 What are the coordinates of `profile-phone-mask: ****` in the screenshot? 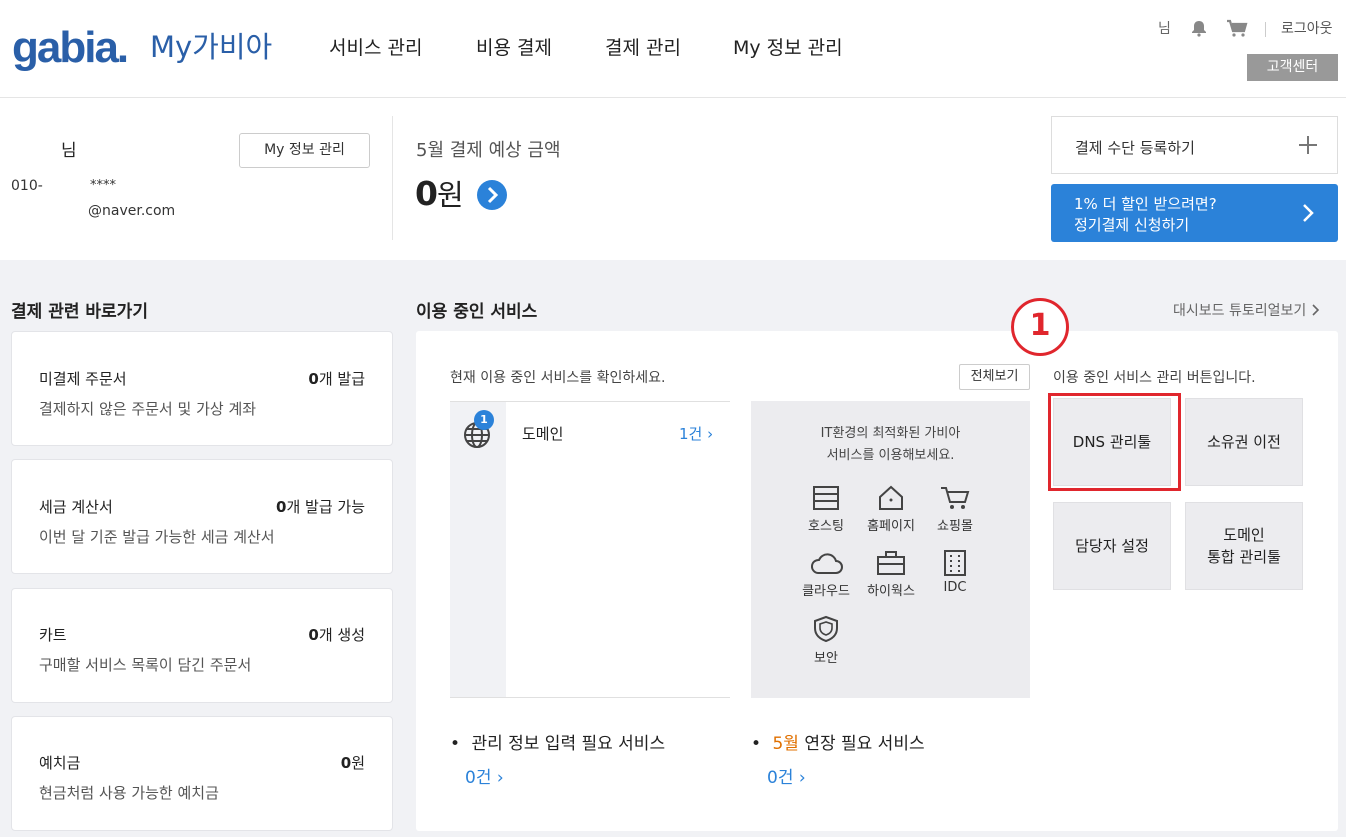 It's located at (103, 185).